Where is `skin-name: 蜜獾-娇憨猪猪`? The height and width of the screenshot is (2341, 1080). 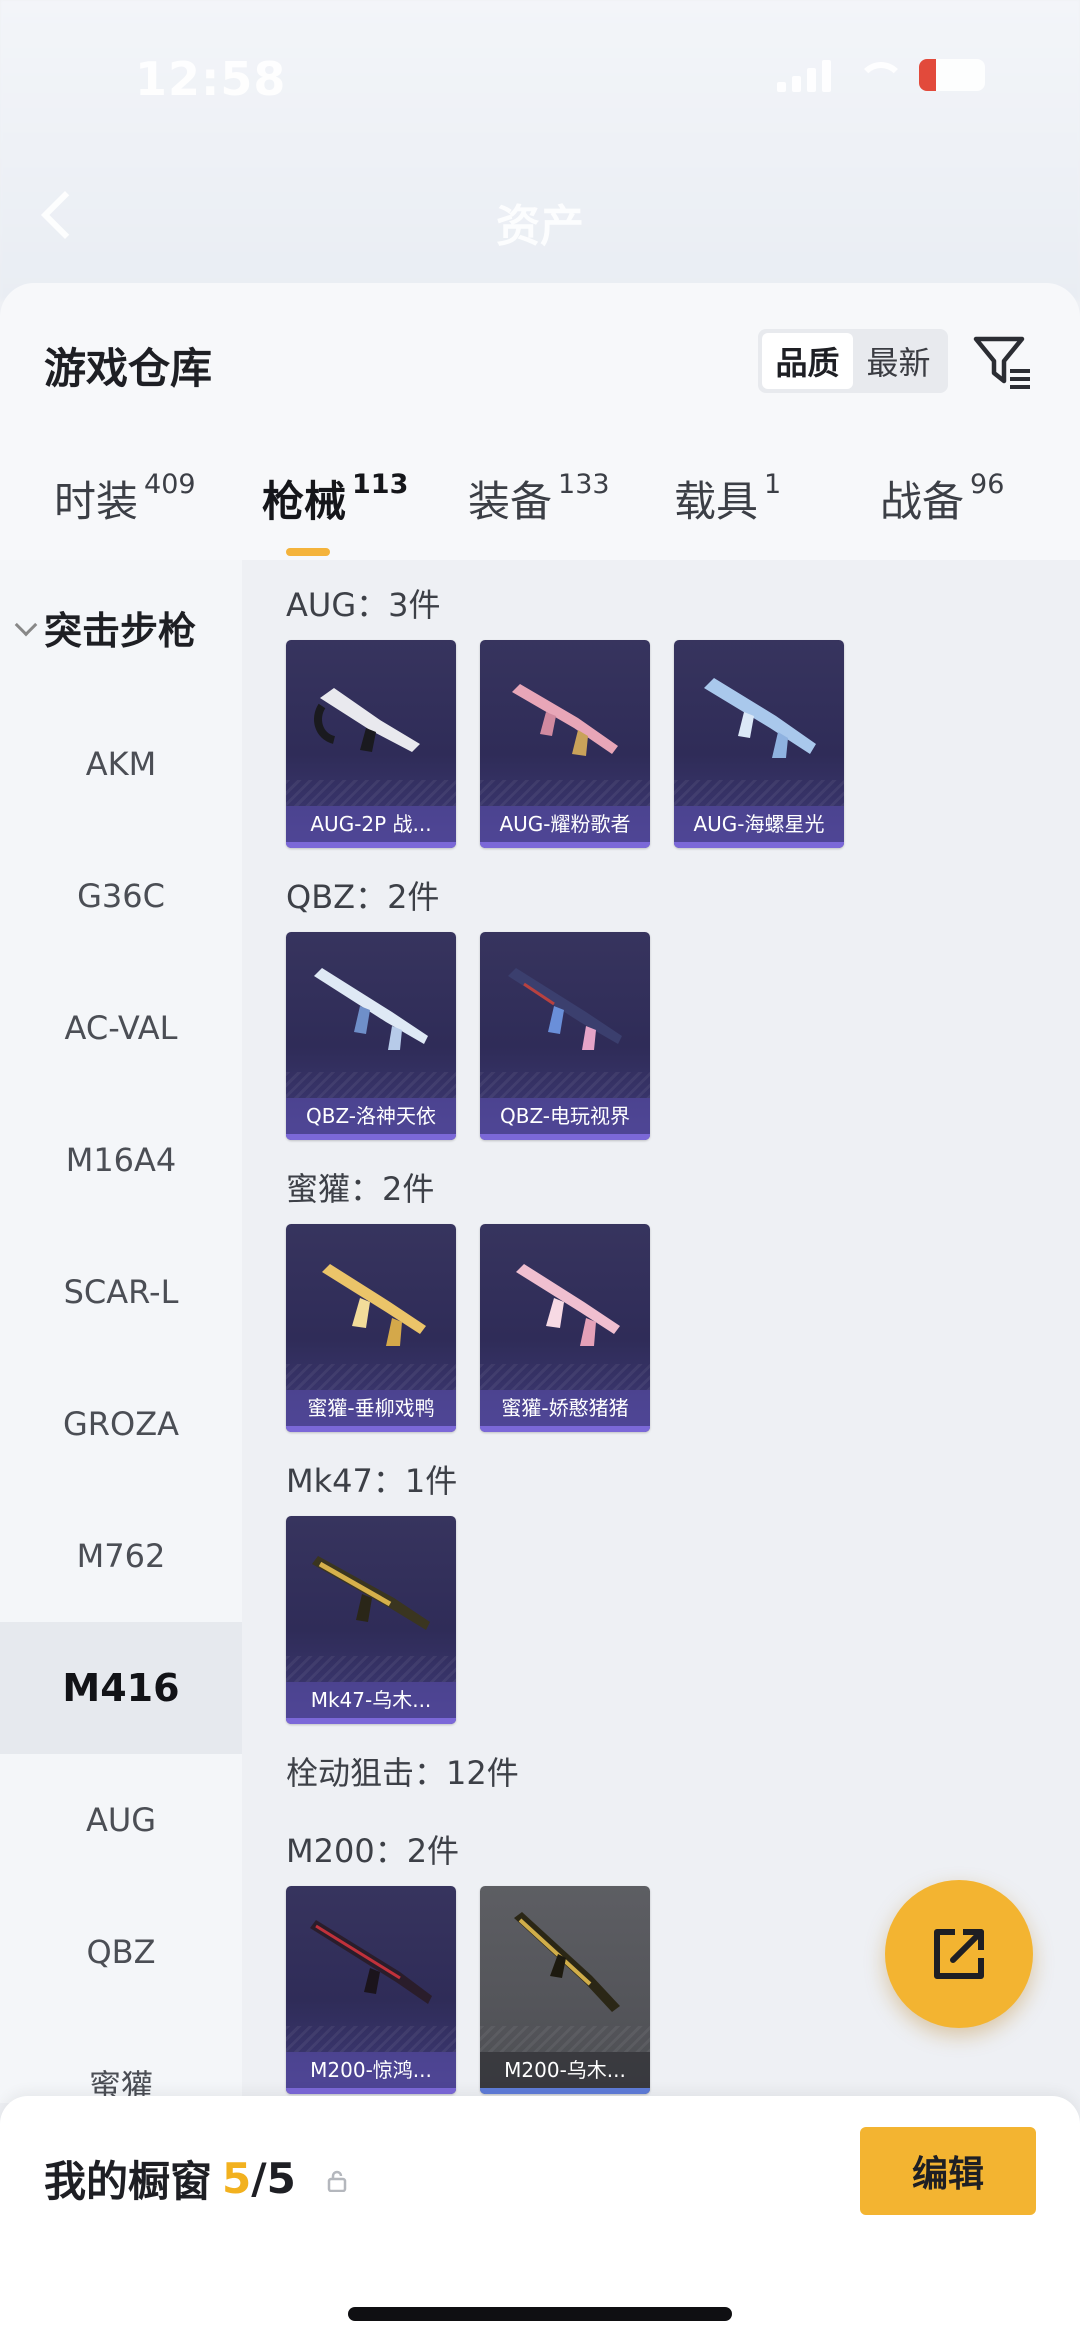 skin-name: 蜜獾-娇憨猪猪 is located at coordinates (565, 1408).